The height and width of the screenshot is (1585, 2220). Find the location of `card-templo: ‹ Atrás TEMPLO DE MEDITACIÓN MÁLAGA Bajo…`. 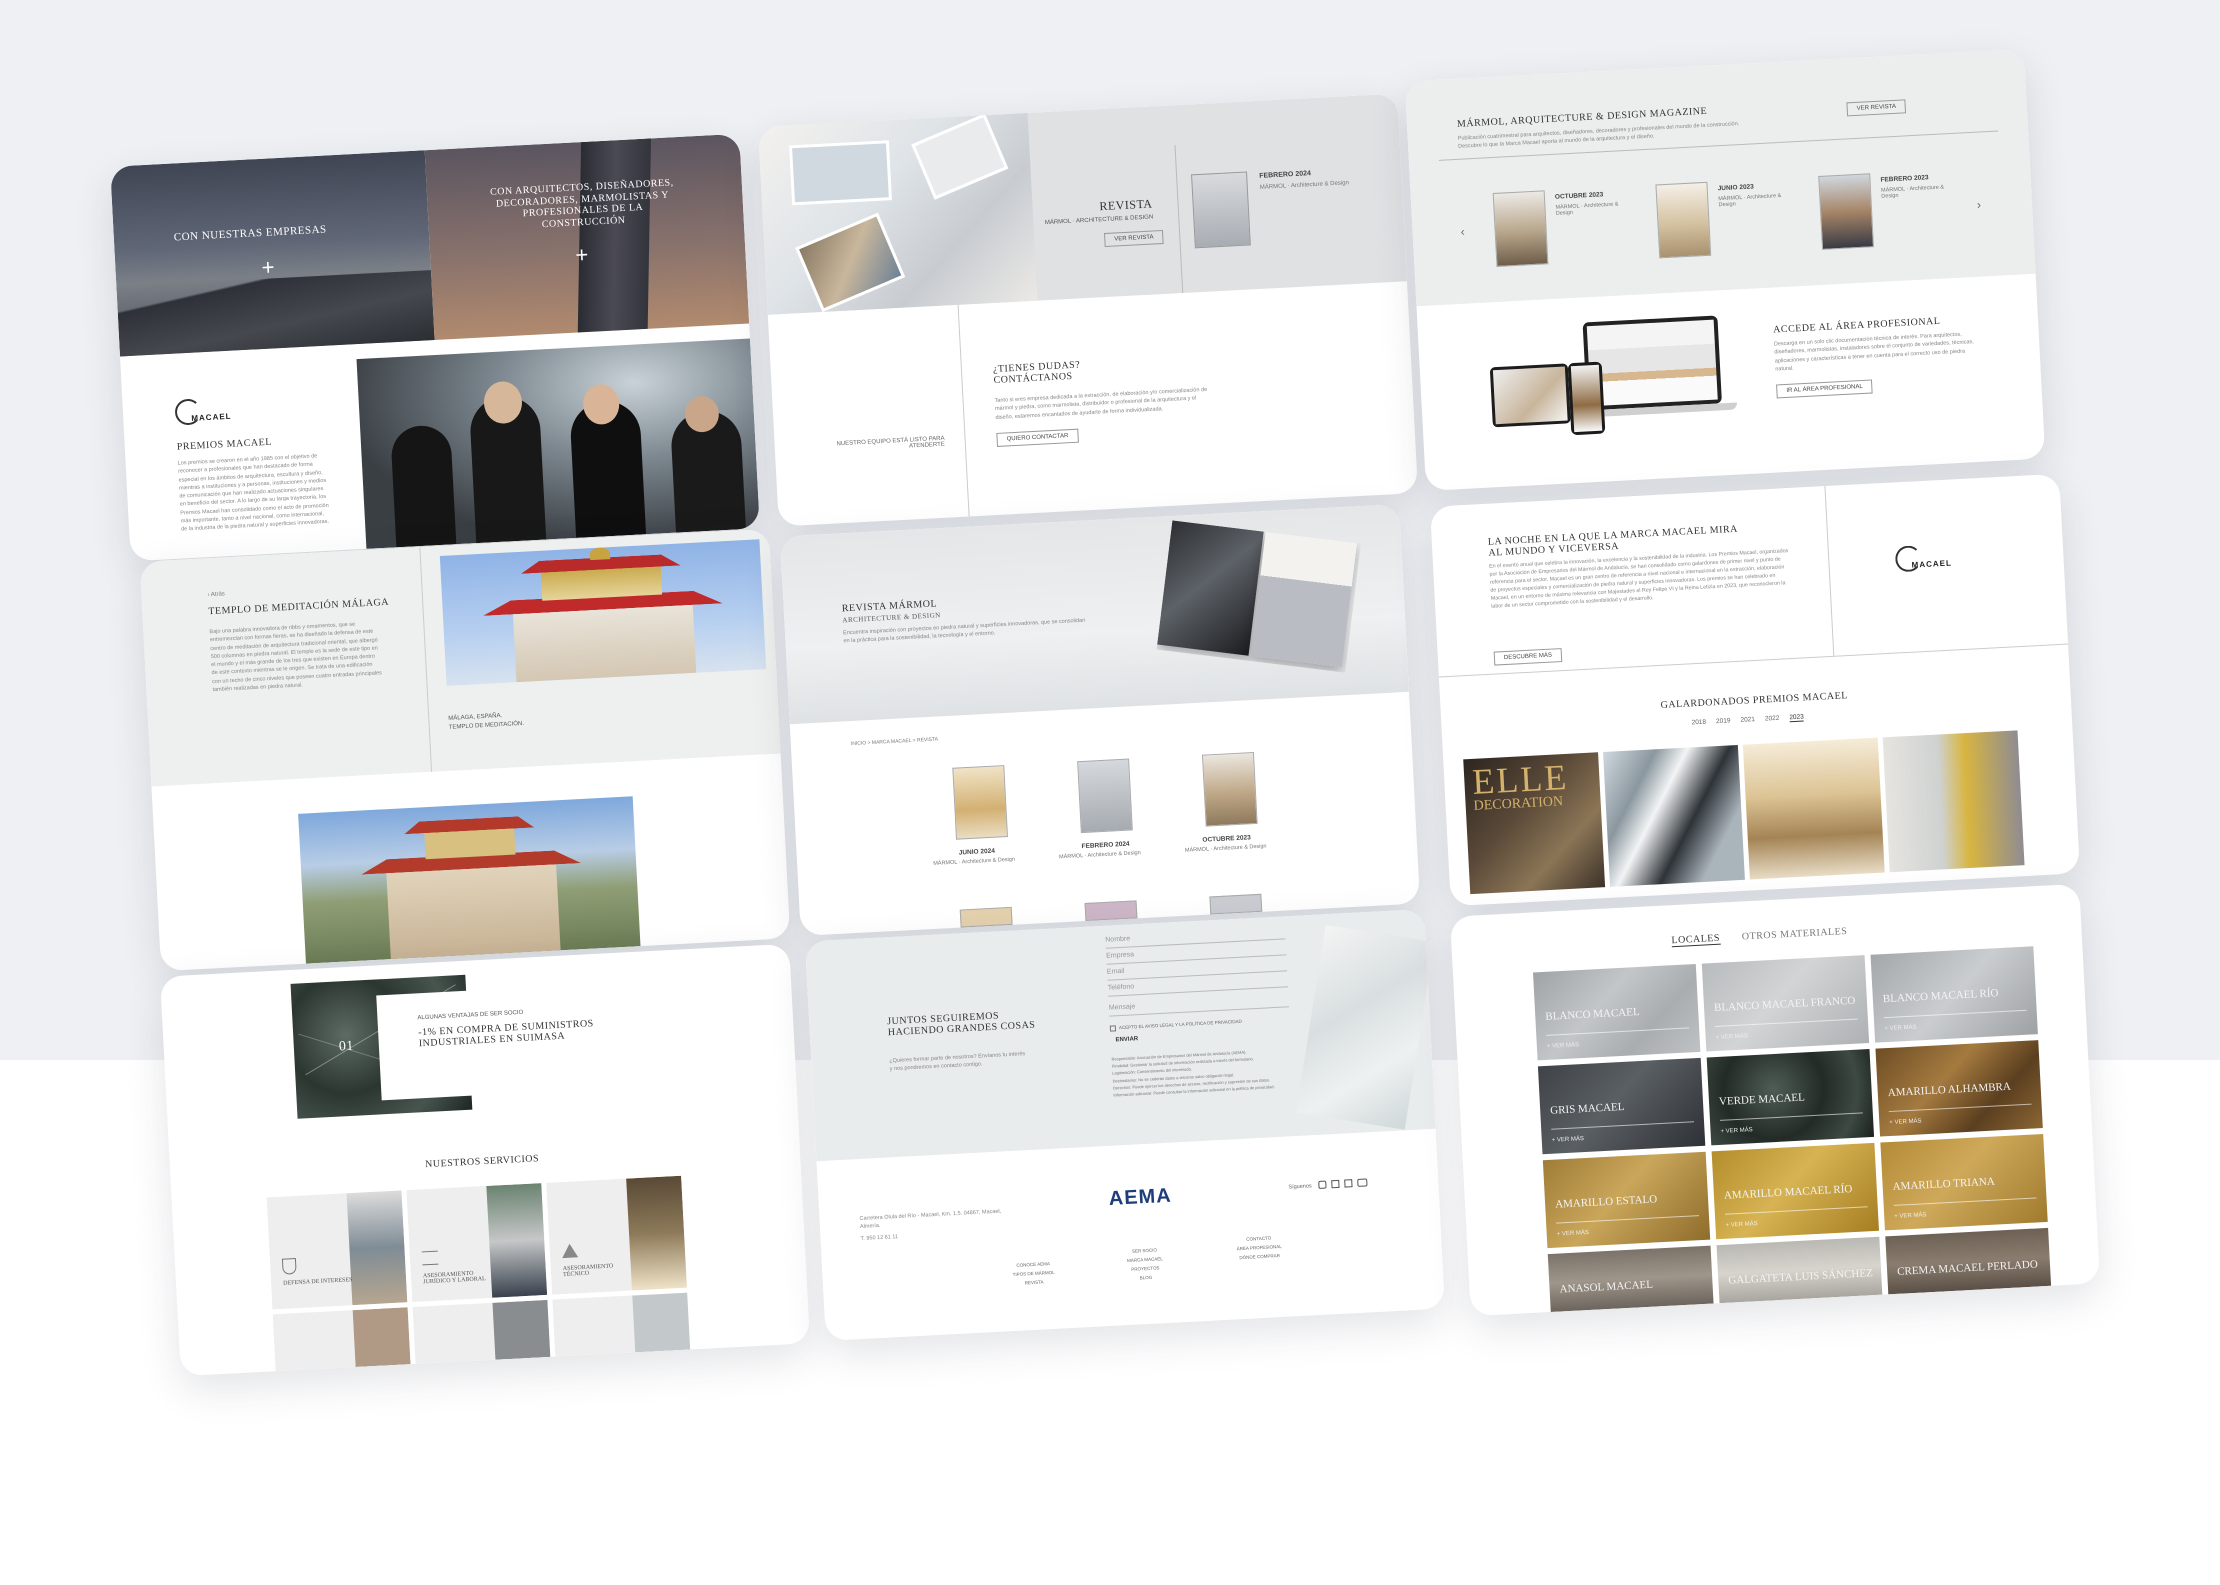

card-templo: ‹ Atrás TEMPLO DE MEDITACIÓN MÁLAGA Bajo… is located at coordinates (465, 750).